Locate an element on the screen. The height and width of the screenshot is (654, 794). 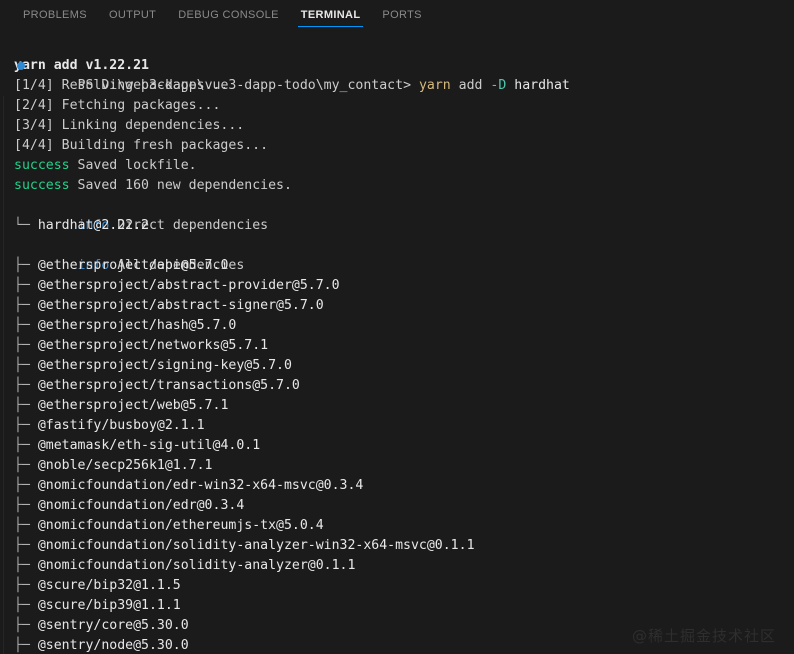
tab-output: OUTPUT is located at coordinates (132, 15).